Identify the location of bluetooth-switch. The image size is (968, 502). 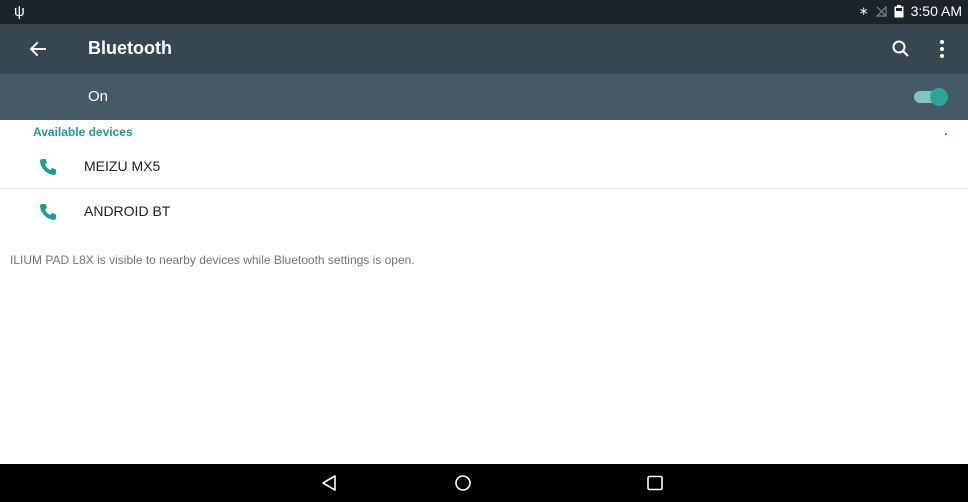
(930, 97).